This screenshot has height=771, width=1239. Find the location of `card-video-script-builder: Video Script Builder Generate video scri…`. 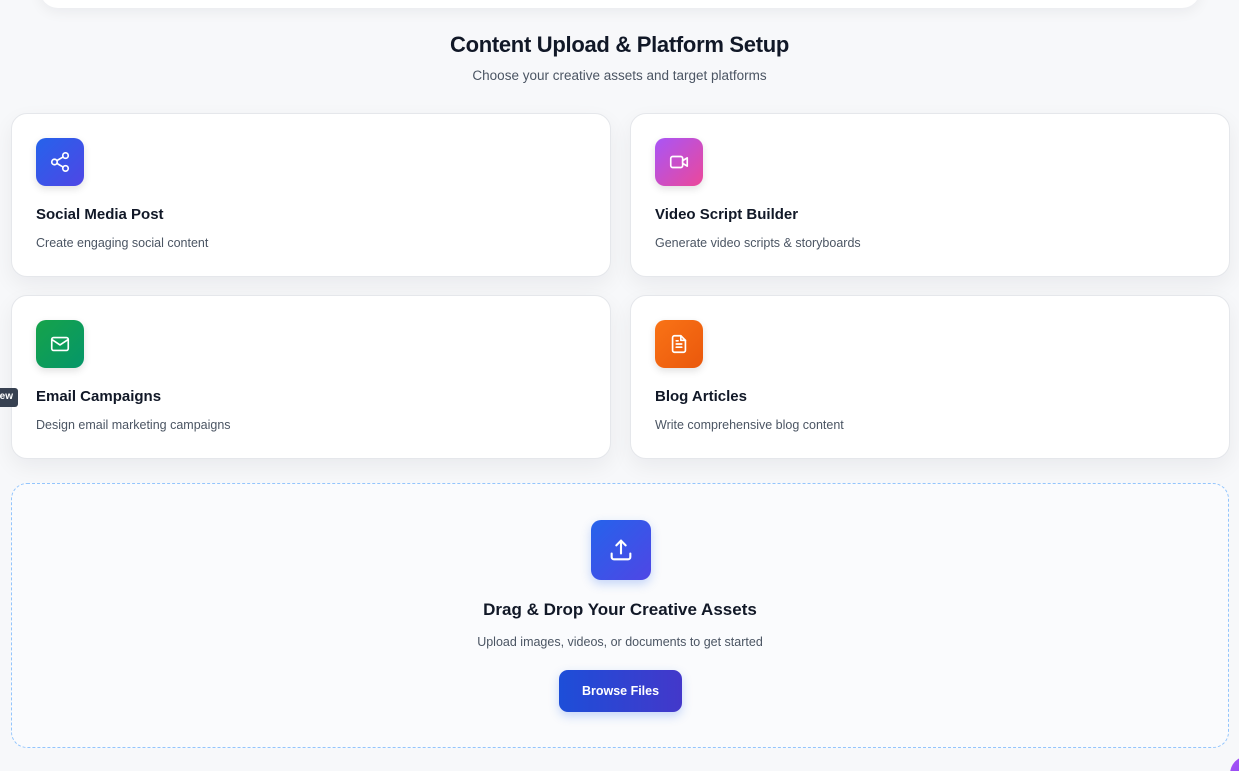

card-video-script-builder: Video Script Builder Generate video scri… is located at coordinates (930, 195).